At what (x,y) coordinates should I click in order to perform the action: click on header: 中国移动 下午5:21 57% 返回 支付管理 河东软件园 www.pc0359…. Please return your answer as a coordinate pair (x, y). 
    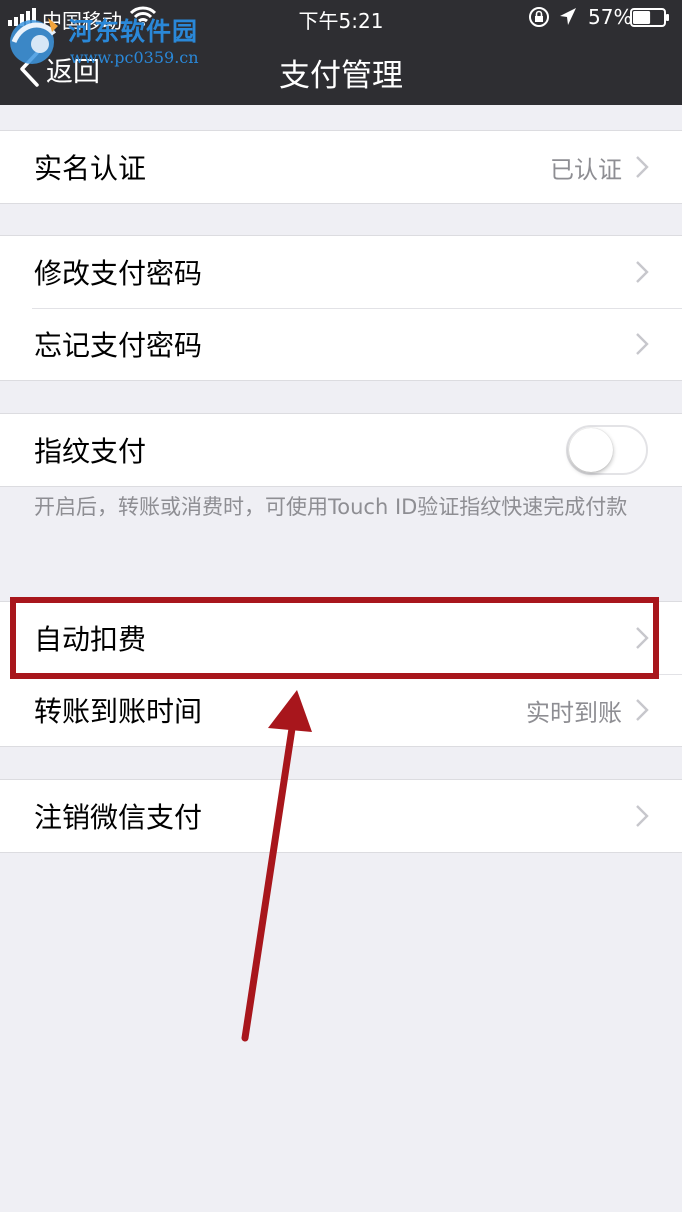
    Looking at the image, I should click on (341, 52).